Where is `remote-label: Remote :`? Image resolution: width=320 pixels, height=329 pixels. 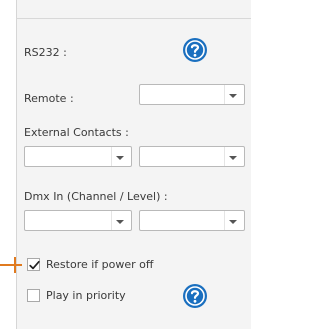 remote-label: Remote : is located at coordinates (49, 98).